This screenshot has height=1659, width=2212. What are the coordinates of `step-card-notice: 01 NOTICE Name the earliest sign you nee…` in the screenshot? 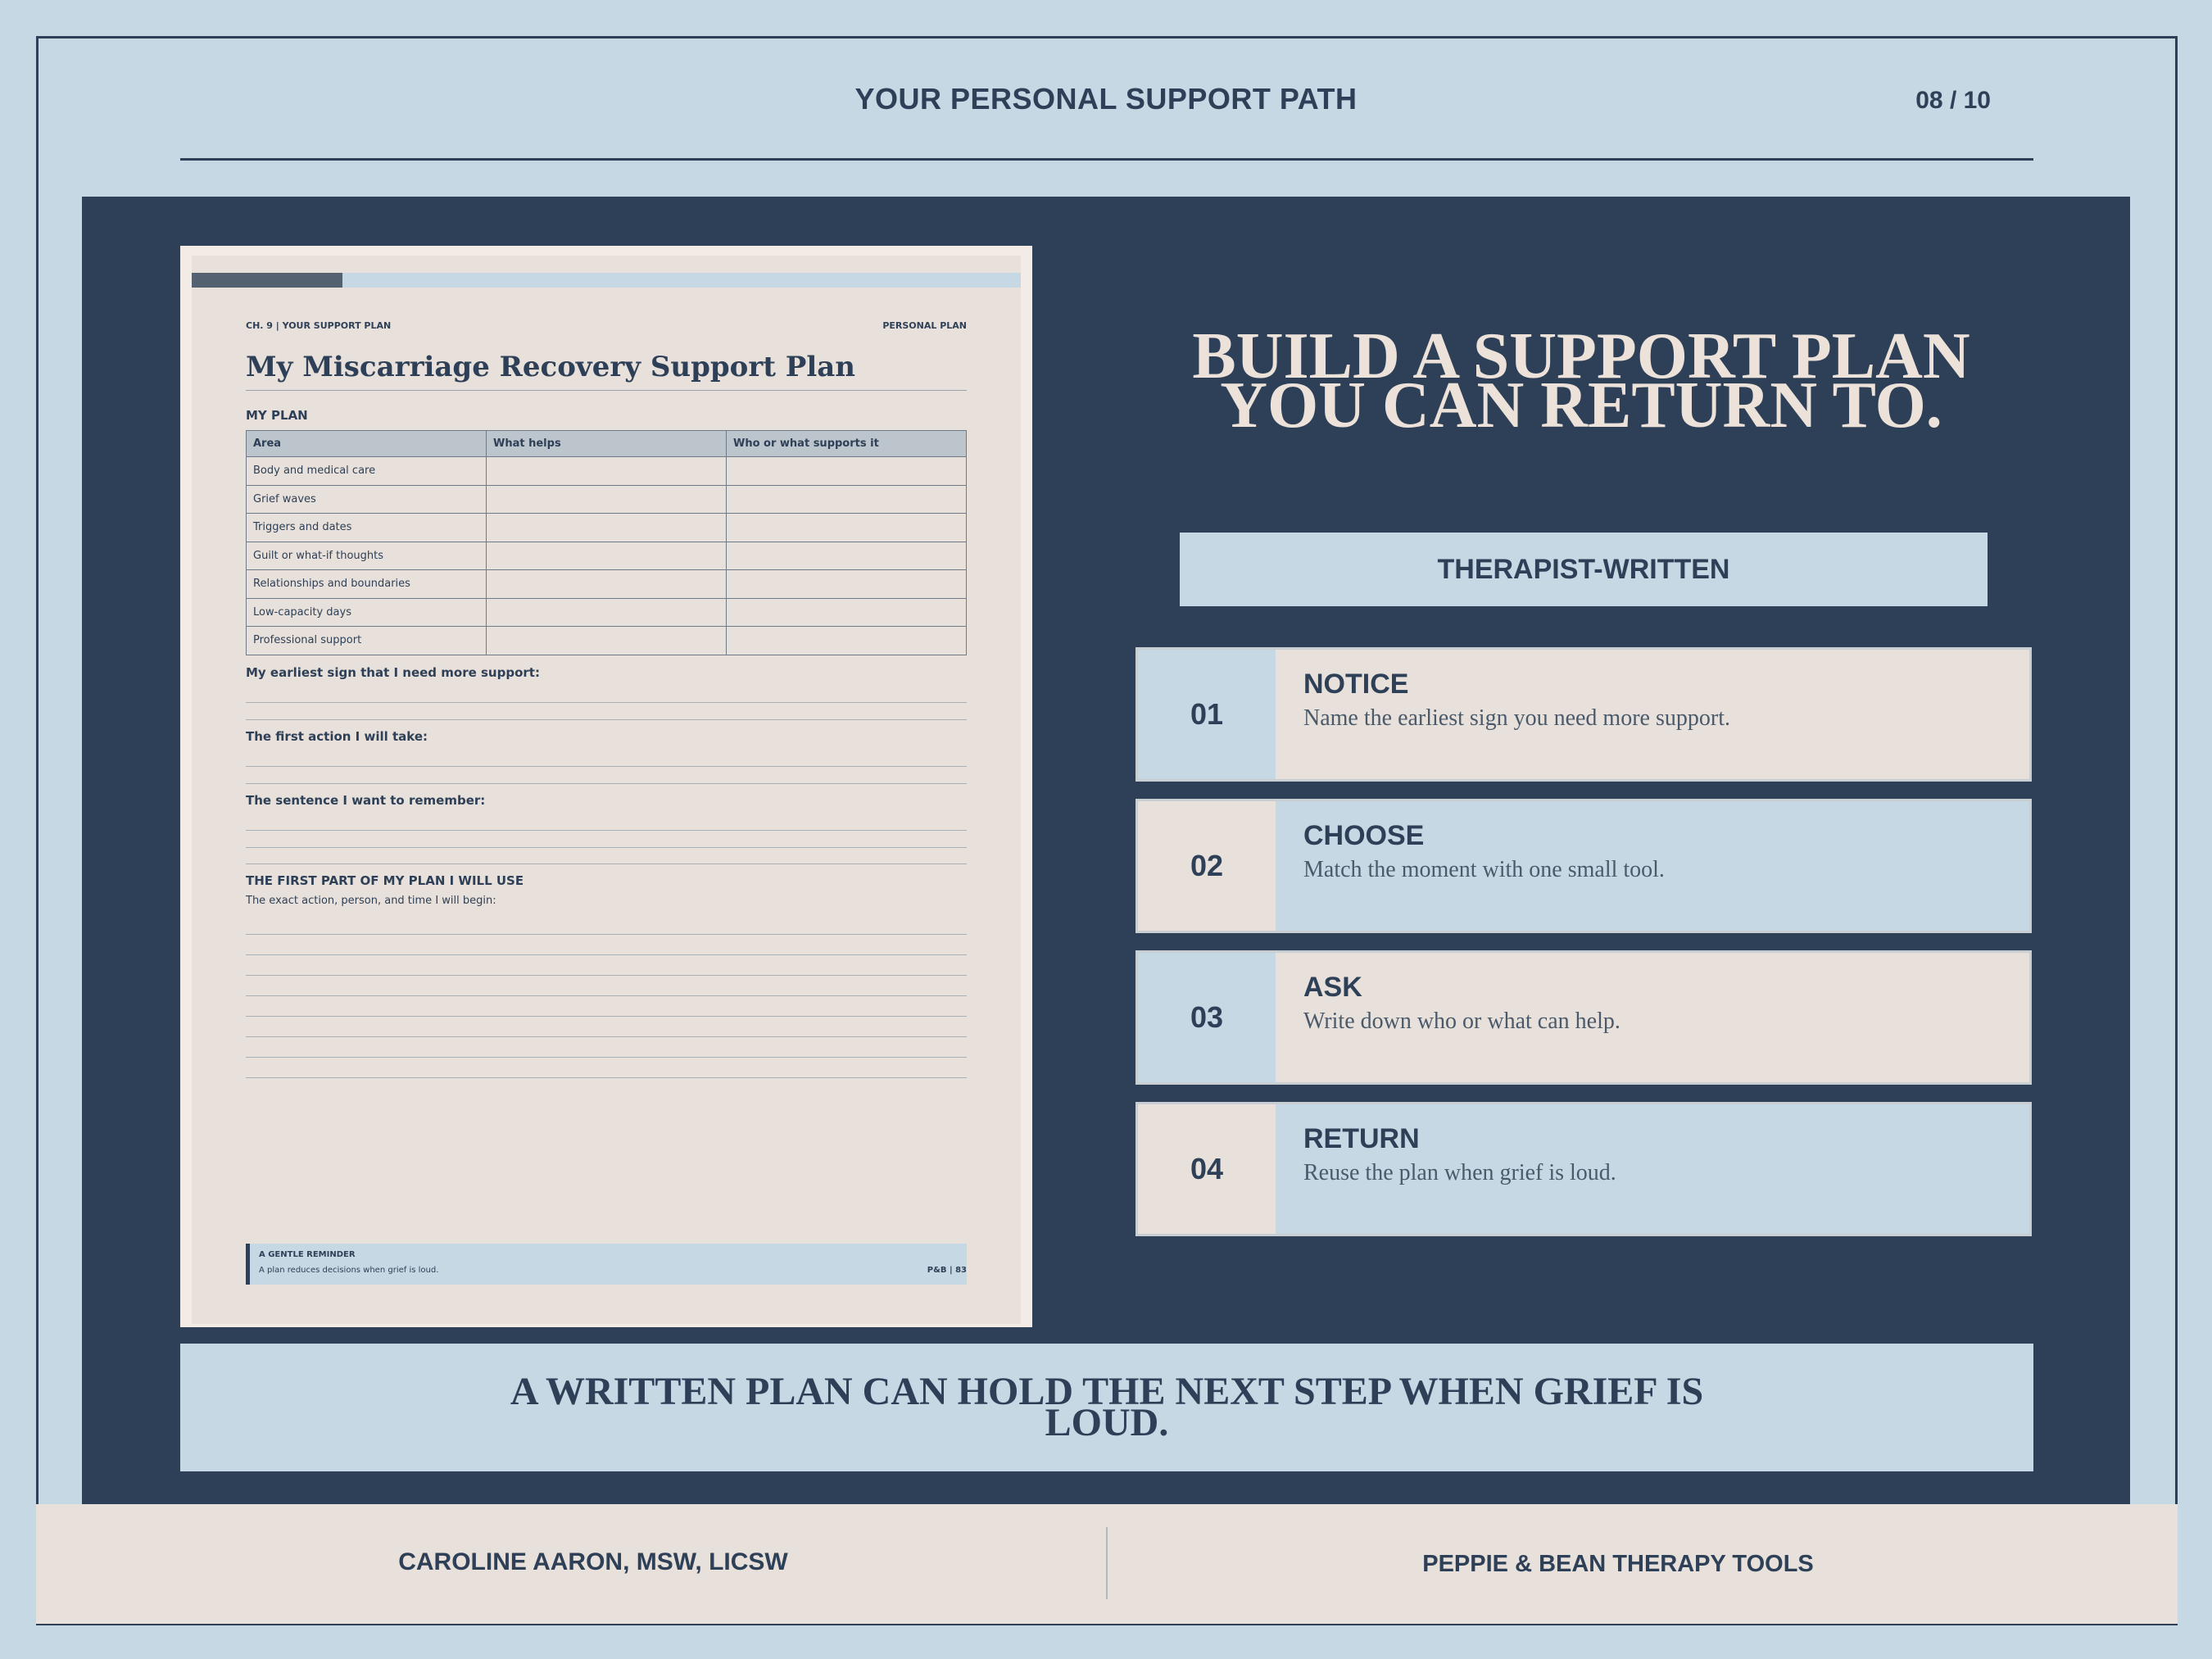 It's located at (1583, 714).